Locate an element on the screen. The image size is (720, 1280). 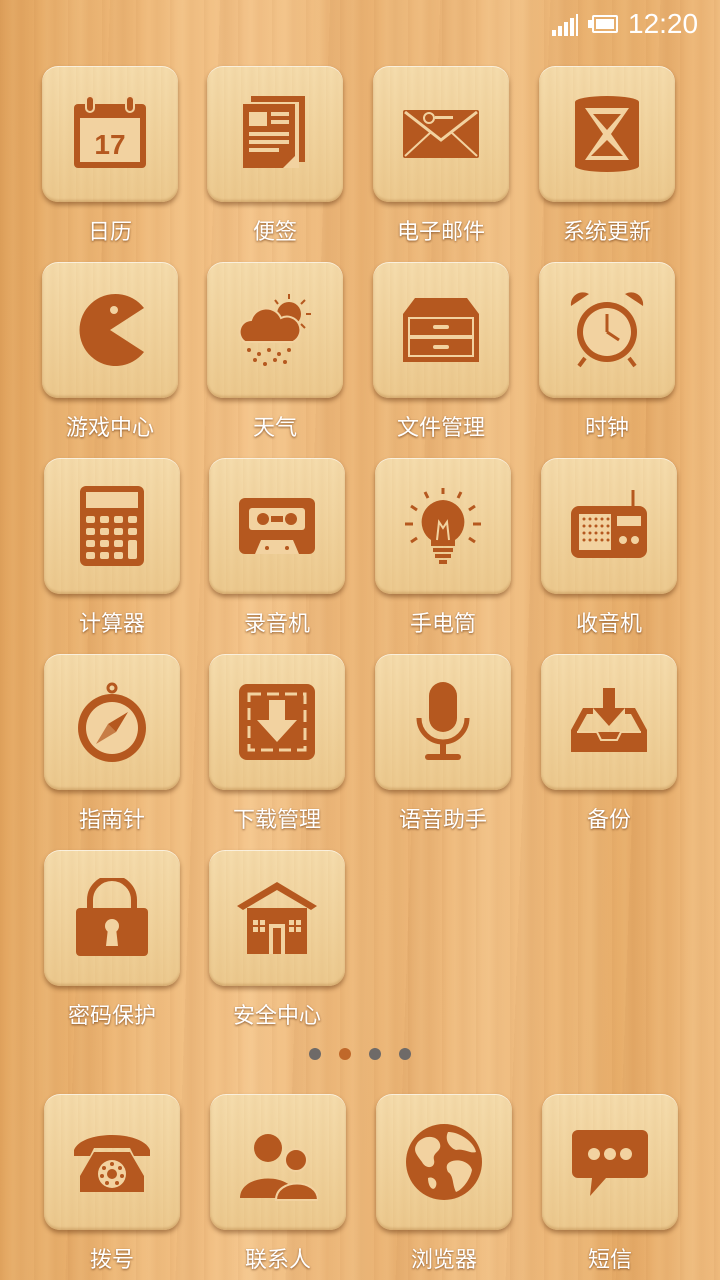
globe-icon is located at coordinates (444, 1162).